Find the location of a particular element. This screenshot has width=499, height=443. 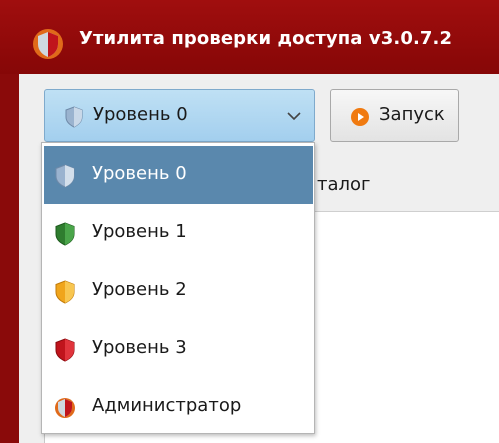

dropdown-item-level-0: Уровень 0 is located at coordinates (178, 175).